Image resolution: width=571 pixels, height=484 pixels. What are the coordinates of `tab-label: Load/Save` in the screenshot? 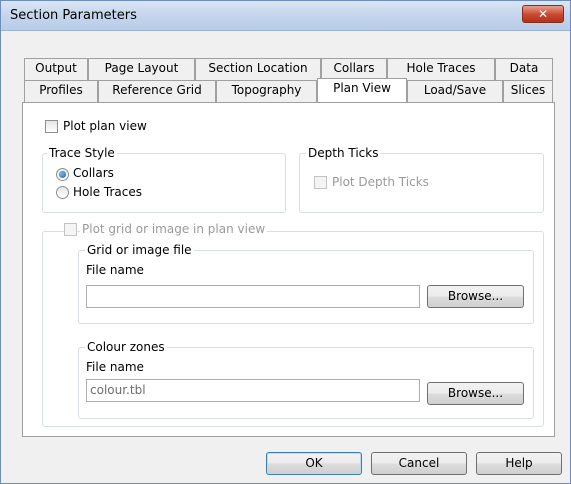 It's located at (455, 90).